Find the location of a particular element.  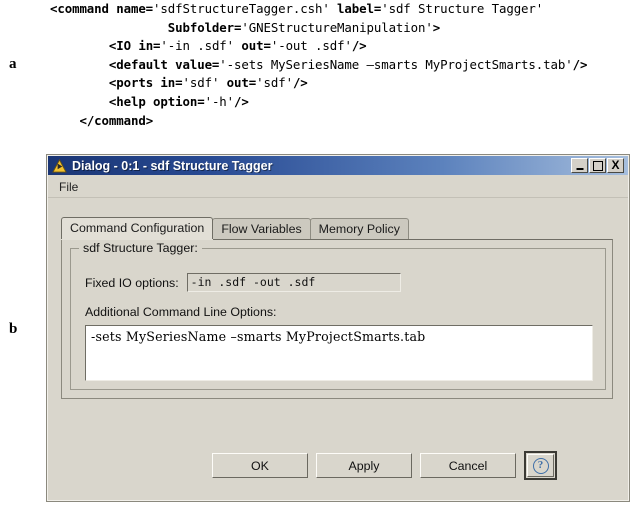

code-token: 'sdfStructureTagger.csh' is located at coordinates (245, 8).